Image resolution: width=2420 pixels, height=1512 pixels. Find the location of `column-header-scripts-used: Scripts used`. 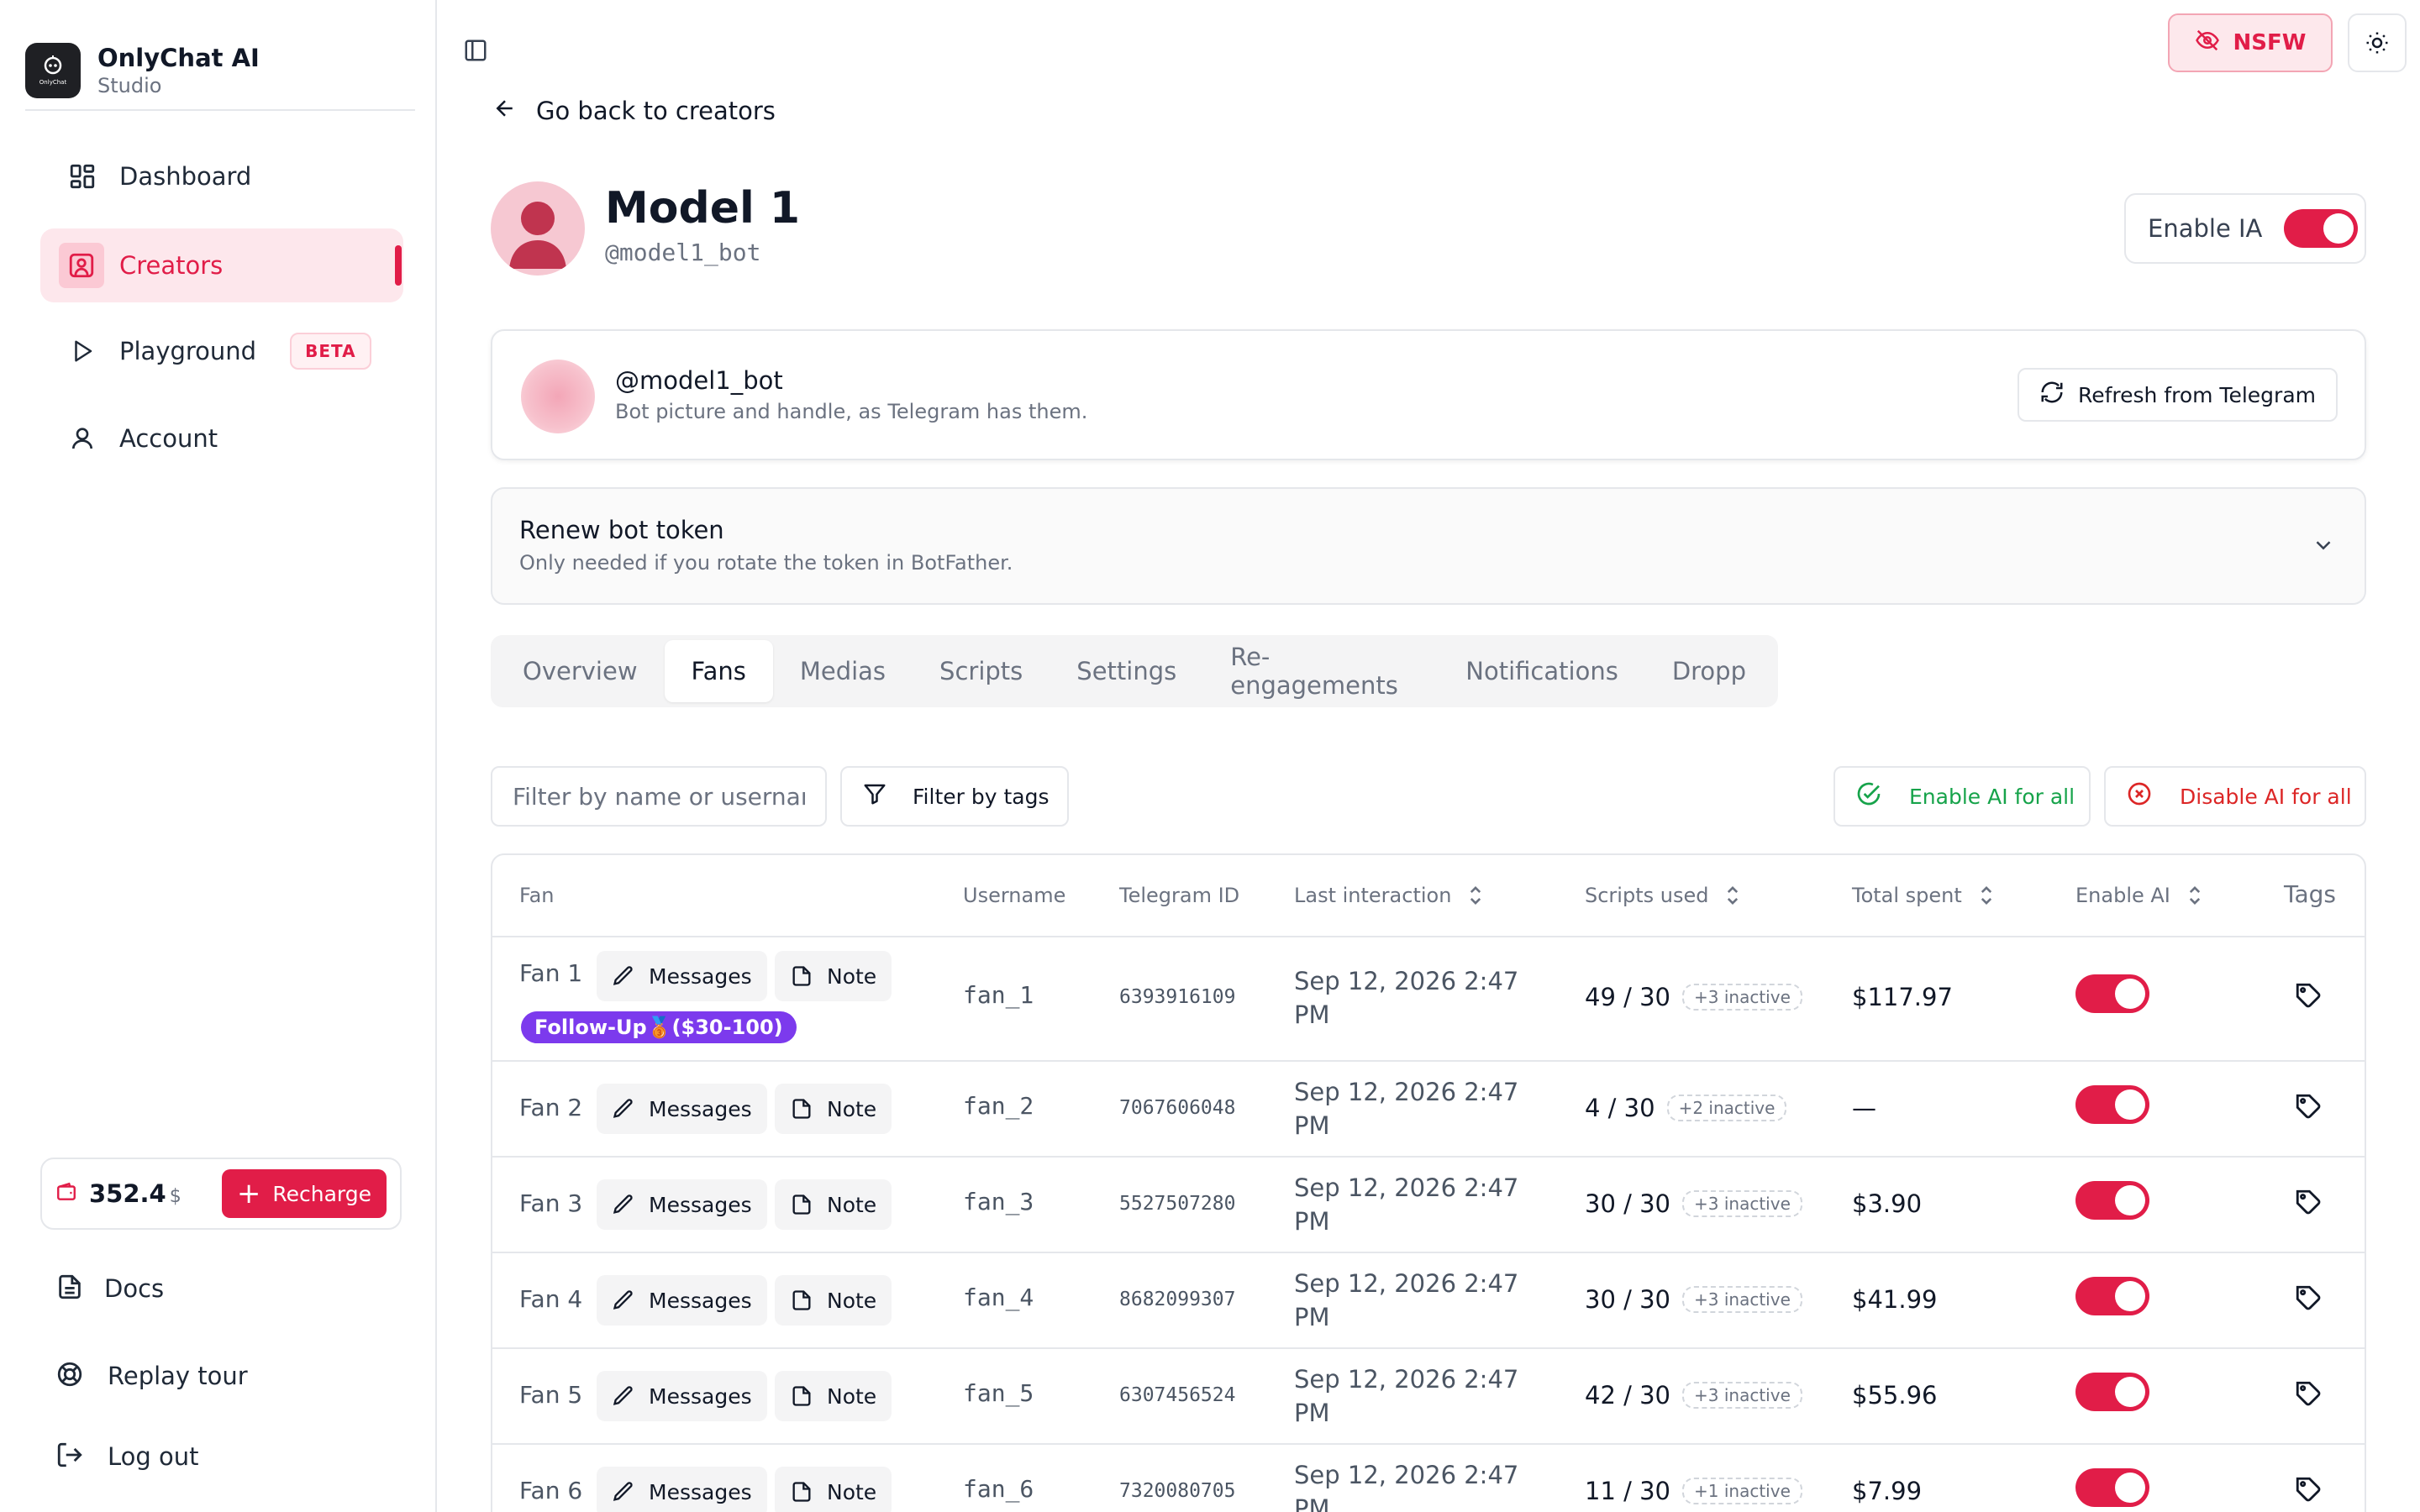

column-header-scripts-used: Scripts used is located at coordinates (1663, 895).